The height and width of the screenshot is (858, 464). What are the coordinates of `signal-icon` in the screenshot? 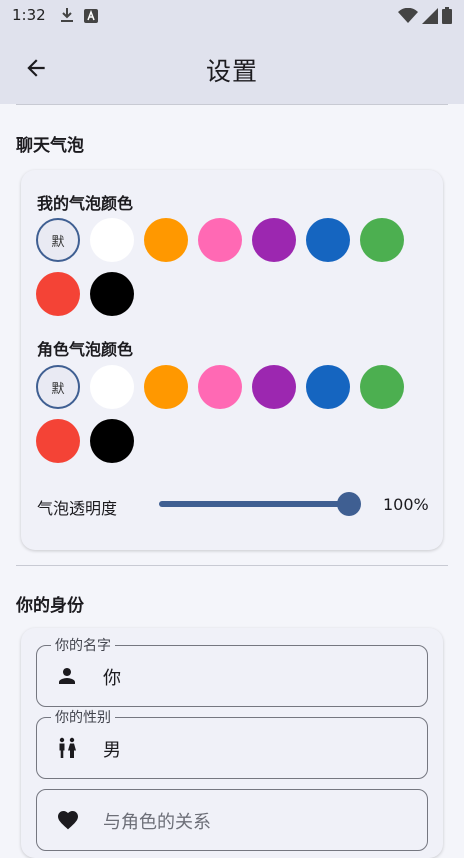 It's located at (430, 17).